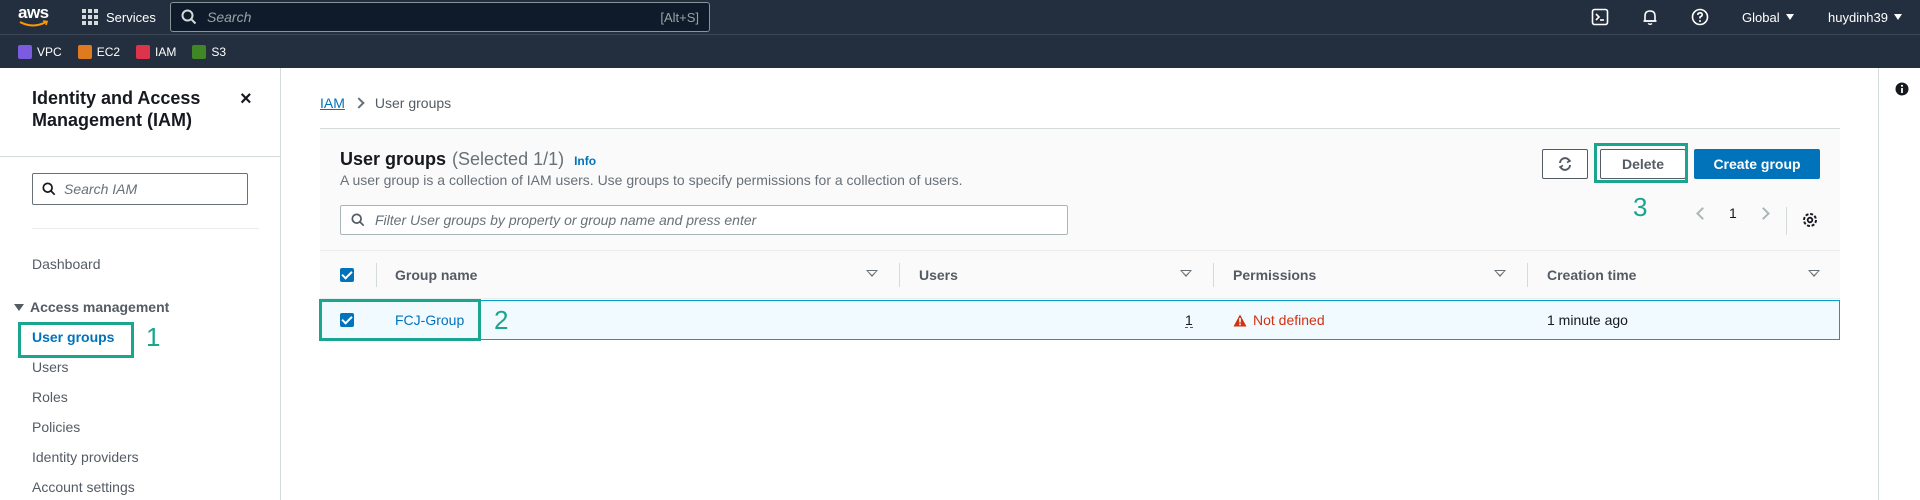  Describe the element at coordinates (209, 51) in the screenshot. I see `favorite-s3: S3` at that location.